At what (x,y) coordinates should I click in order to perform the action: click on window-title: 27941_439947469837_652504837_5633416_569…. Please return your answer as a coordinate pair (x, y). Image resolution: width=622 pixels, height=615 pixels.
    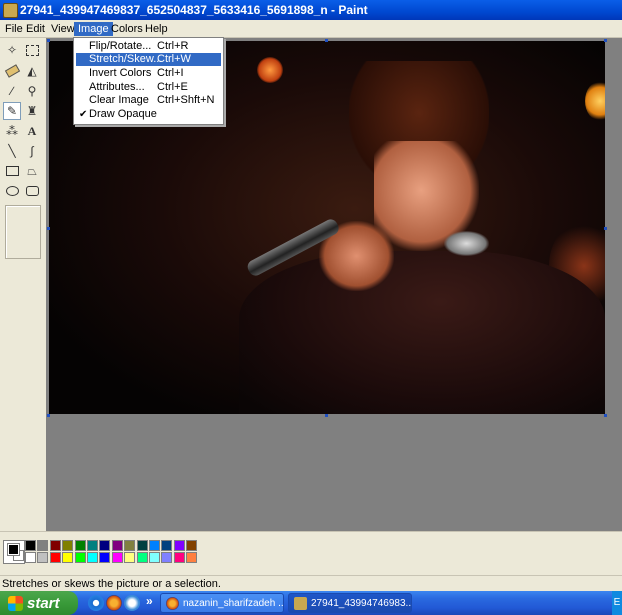
    Looking at the image, I should click on (194, 10).